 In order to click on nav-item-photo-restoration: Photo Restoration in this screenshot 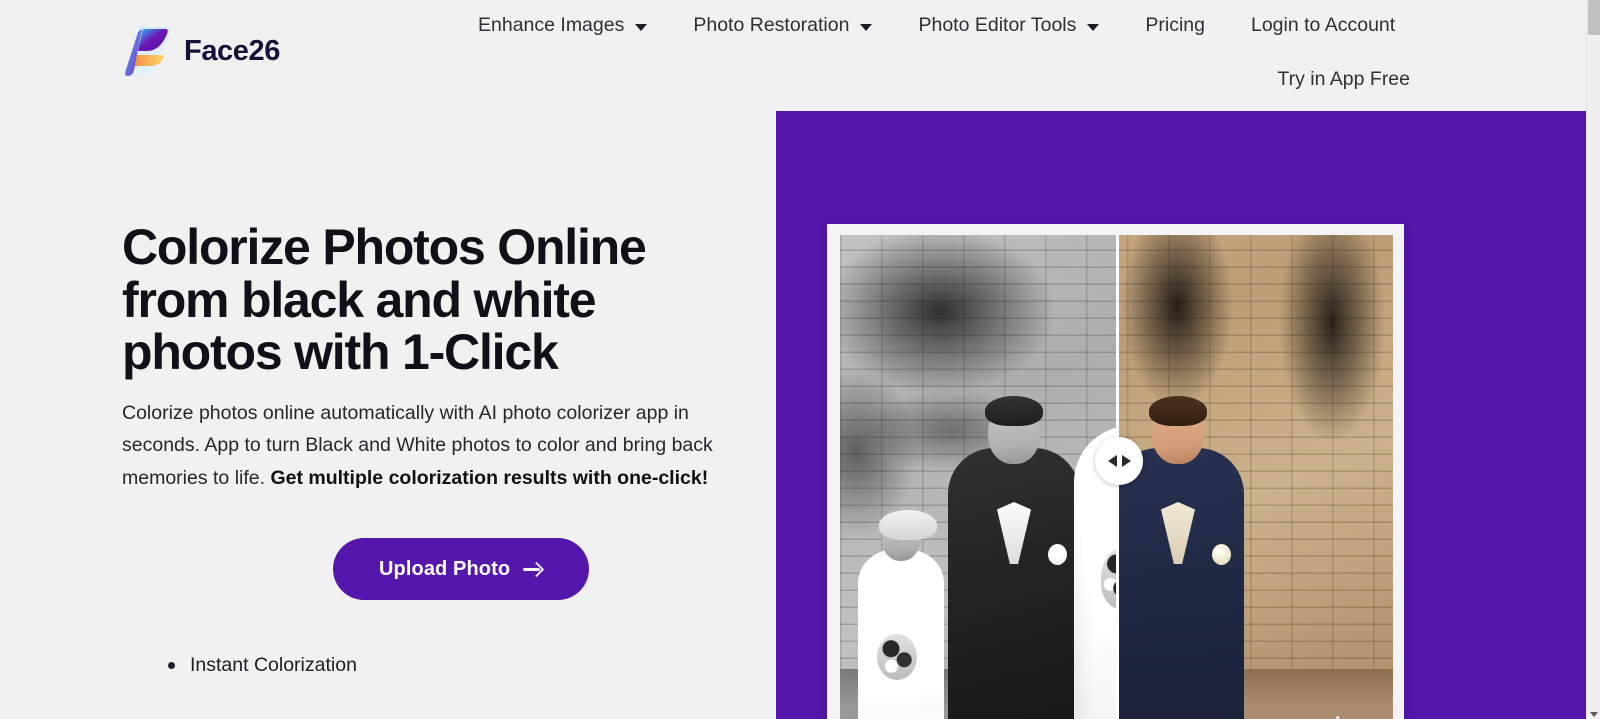, I will do `click(782, 25)`.